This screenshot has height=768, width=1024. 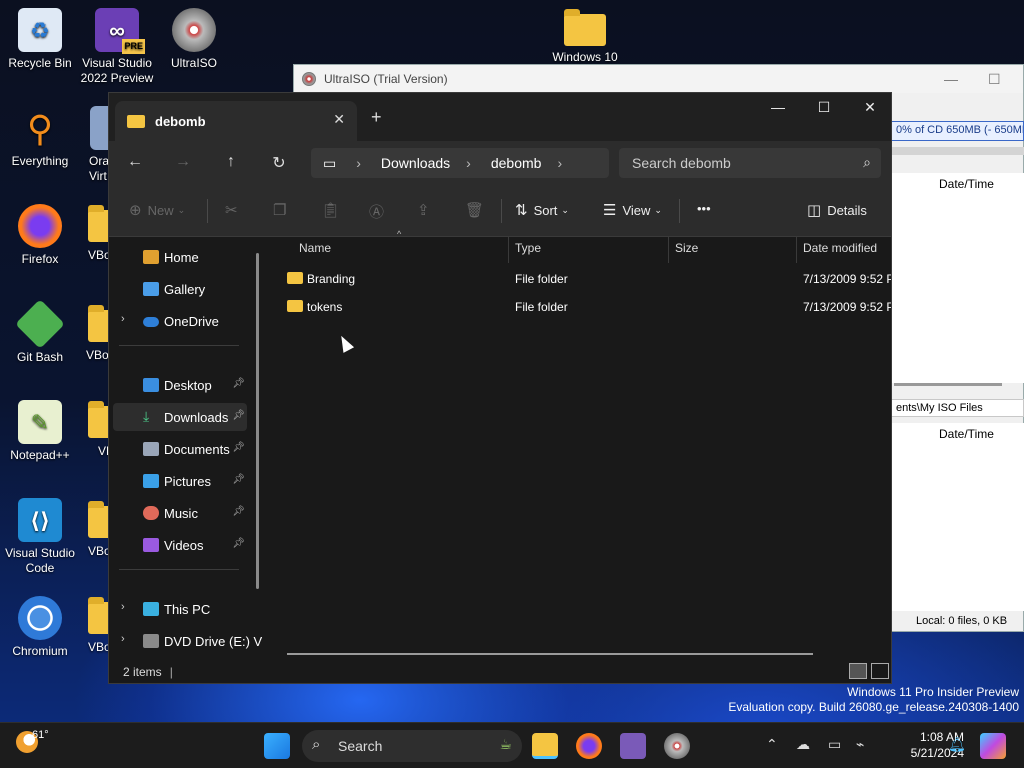 I want to click on nav-item-documents: Documents 📌︎, so click(x=180, y=449).